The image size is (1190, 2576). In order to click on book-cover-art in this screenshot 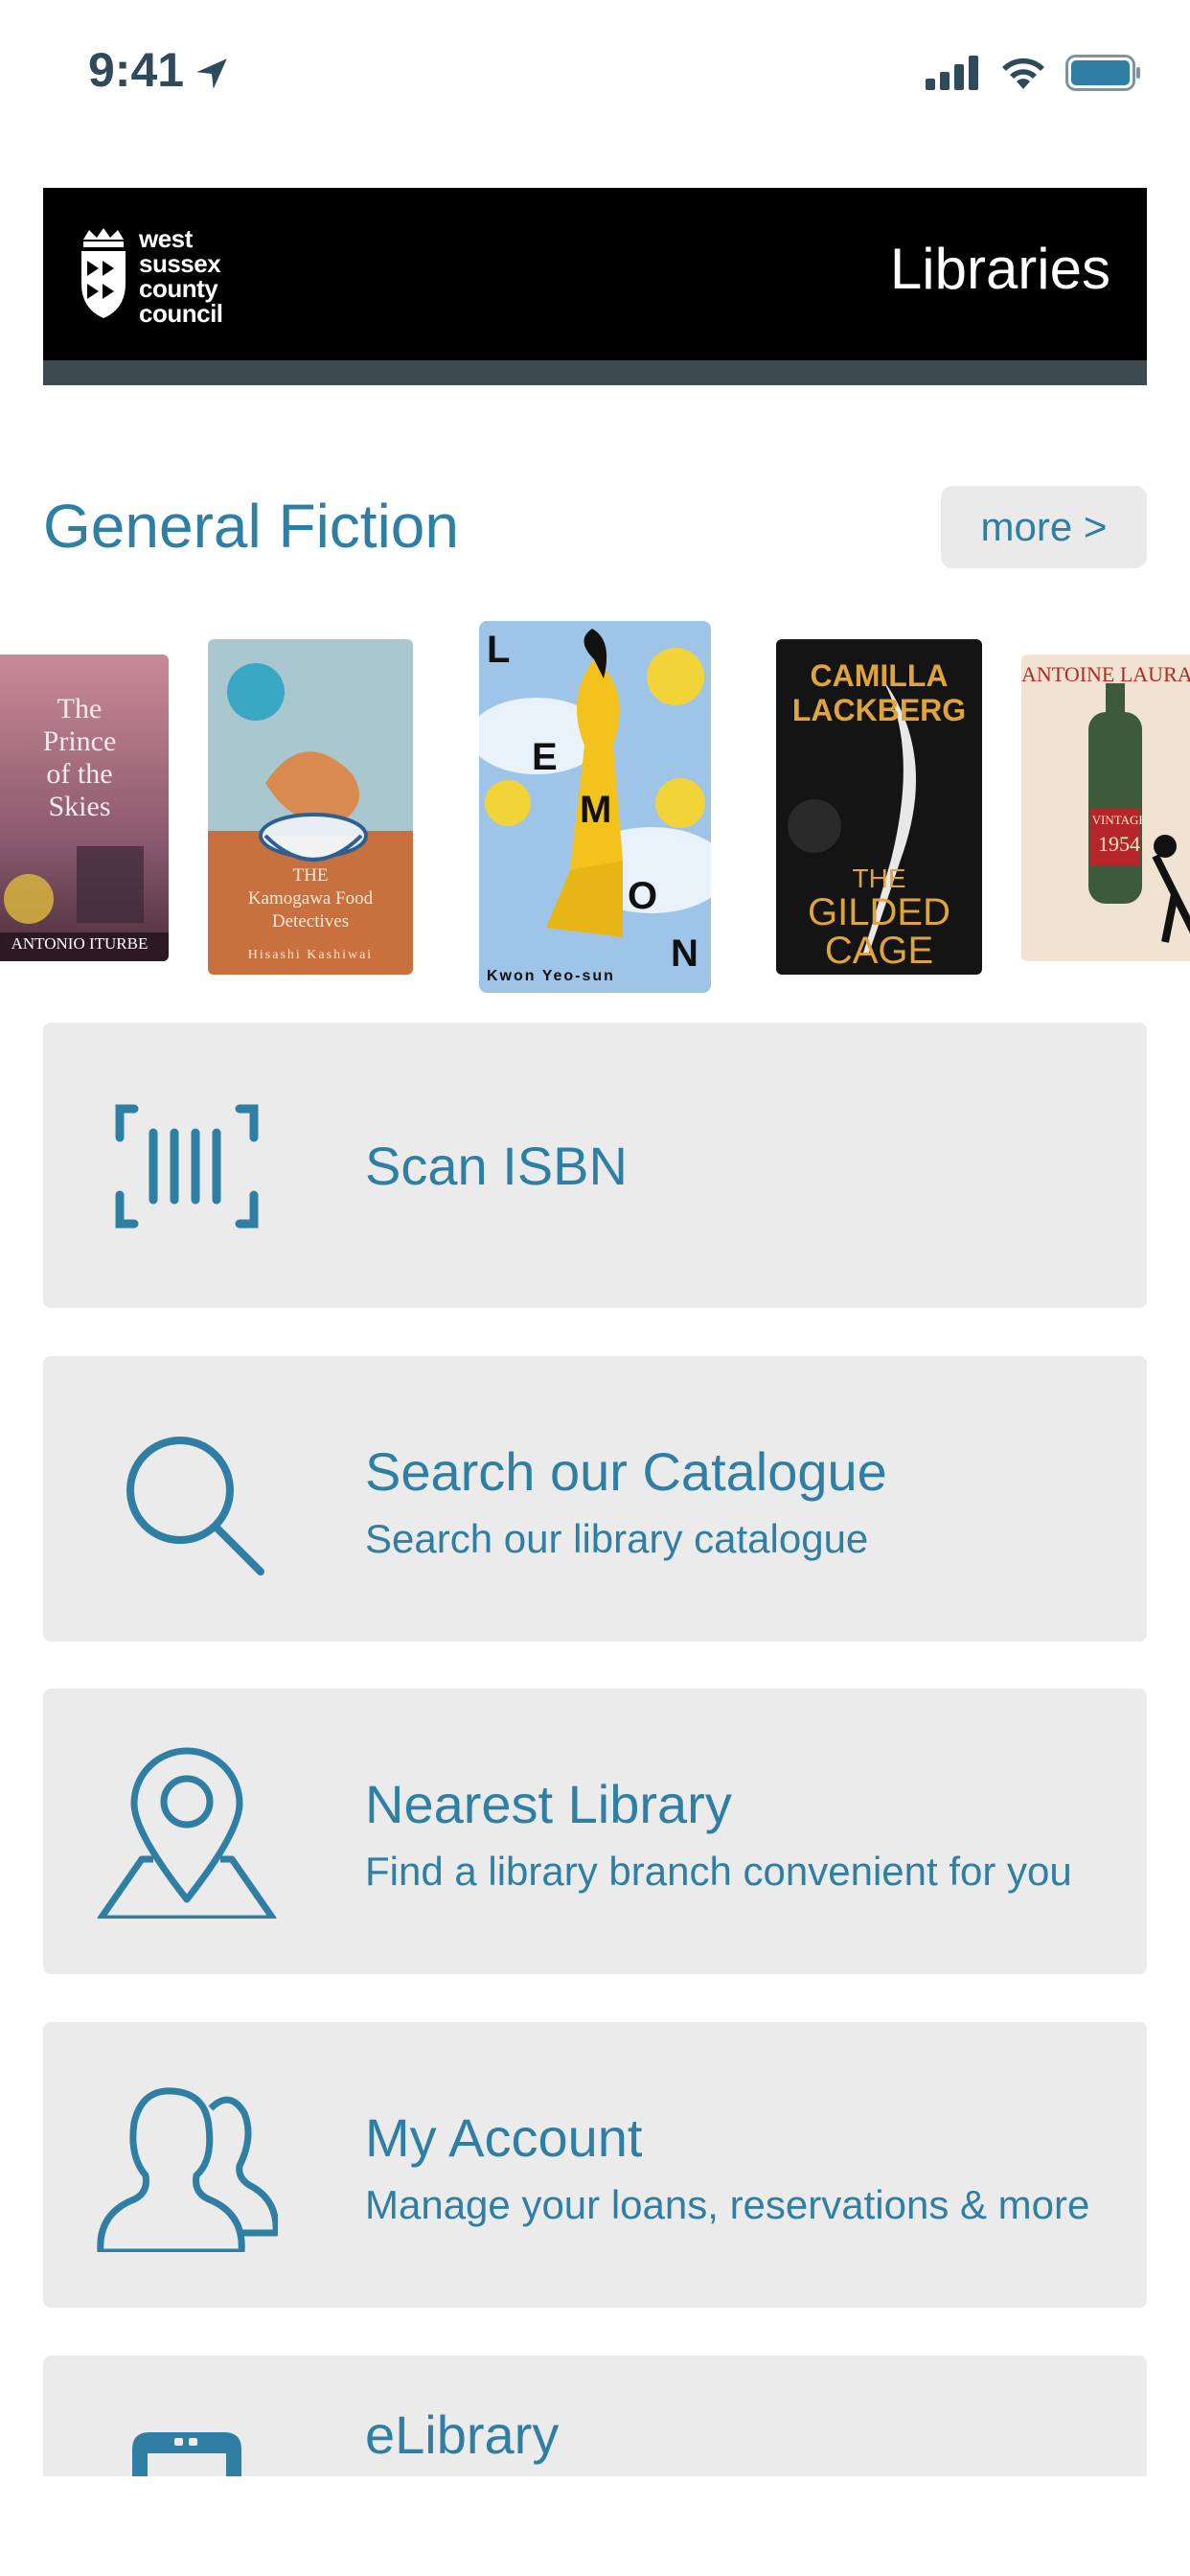, I will do `click(1105, 808)`.